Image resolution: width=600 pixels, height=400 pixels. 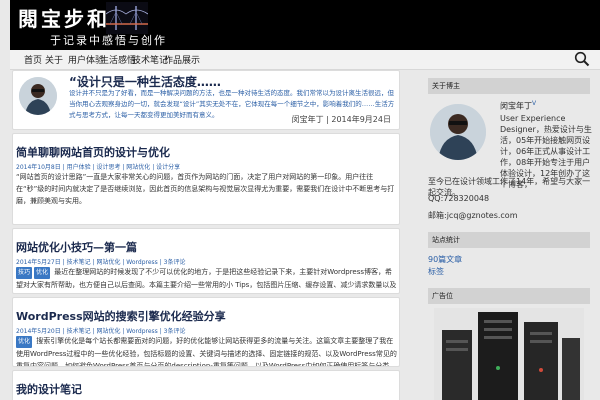 I want to click on post-title: 网站优化小技巧—第一篇, so click(x=76, y=247).